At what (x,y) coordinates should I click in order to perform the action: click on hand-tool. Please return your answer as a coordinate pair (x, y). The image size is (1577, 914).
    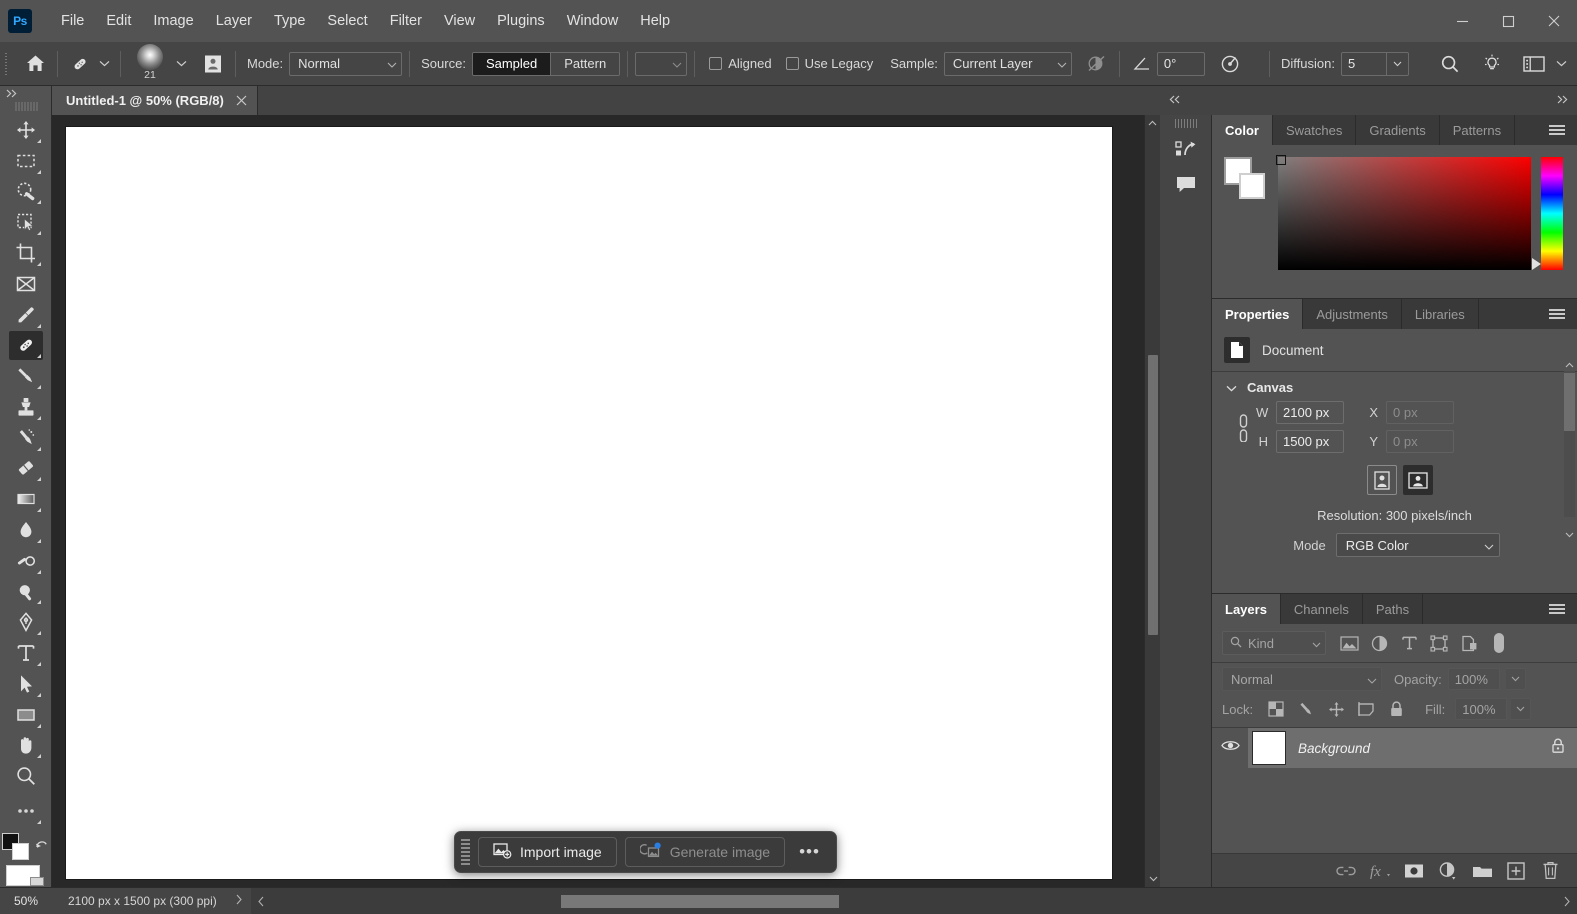
    Looking at the image, I should click on (26, 746).